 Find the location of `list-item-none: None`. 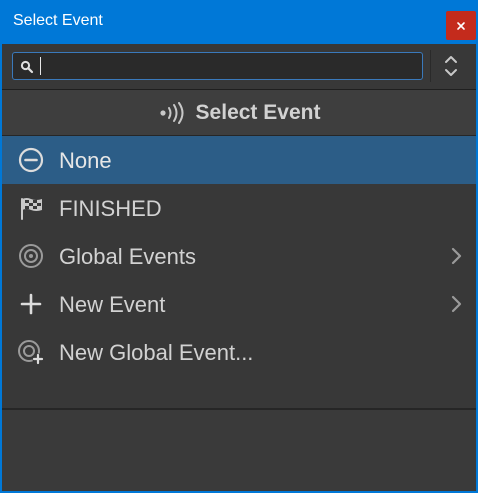

list-item-none: None is located at coordinates (239, 160).